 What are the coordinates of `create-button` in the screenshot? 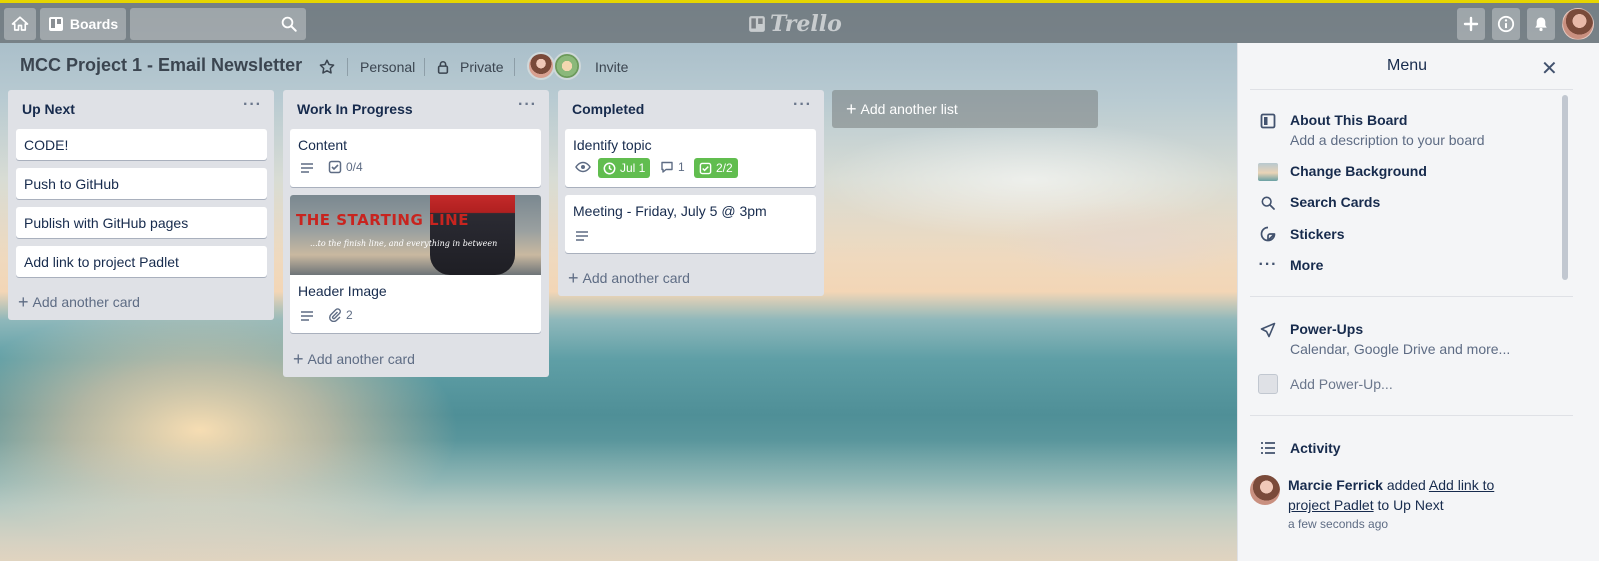 It's located at (1471, 24).